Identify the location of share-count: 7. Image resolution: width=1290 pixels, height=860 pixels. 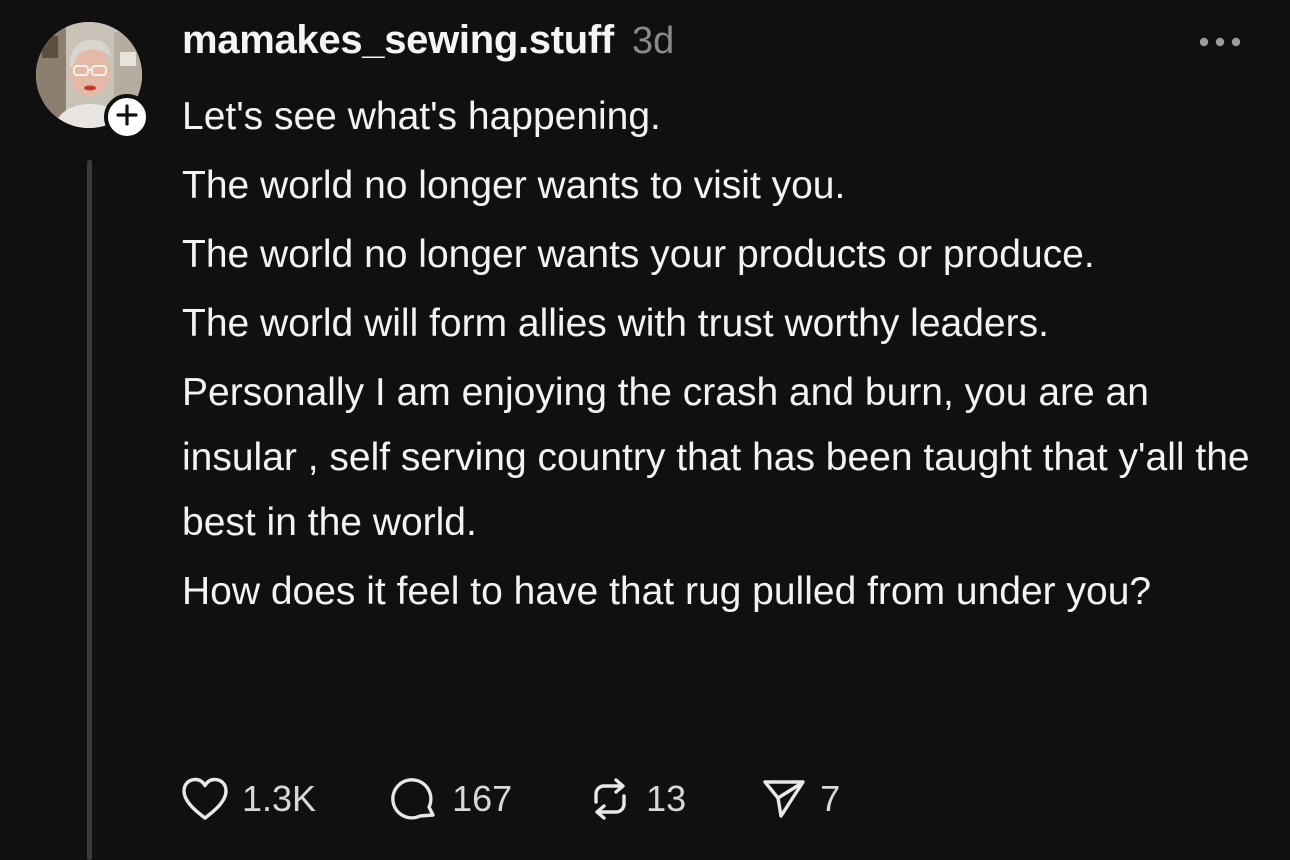
(830, 798).